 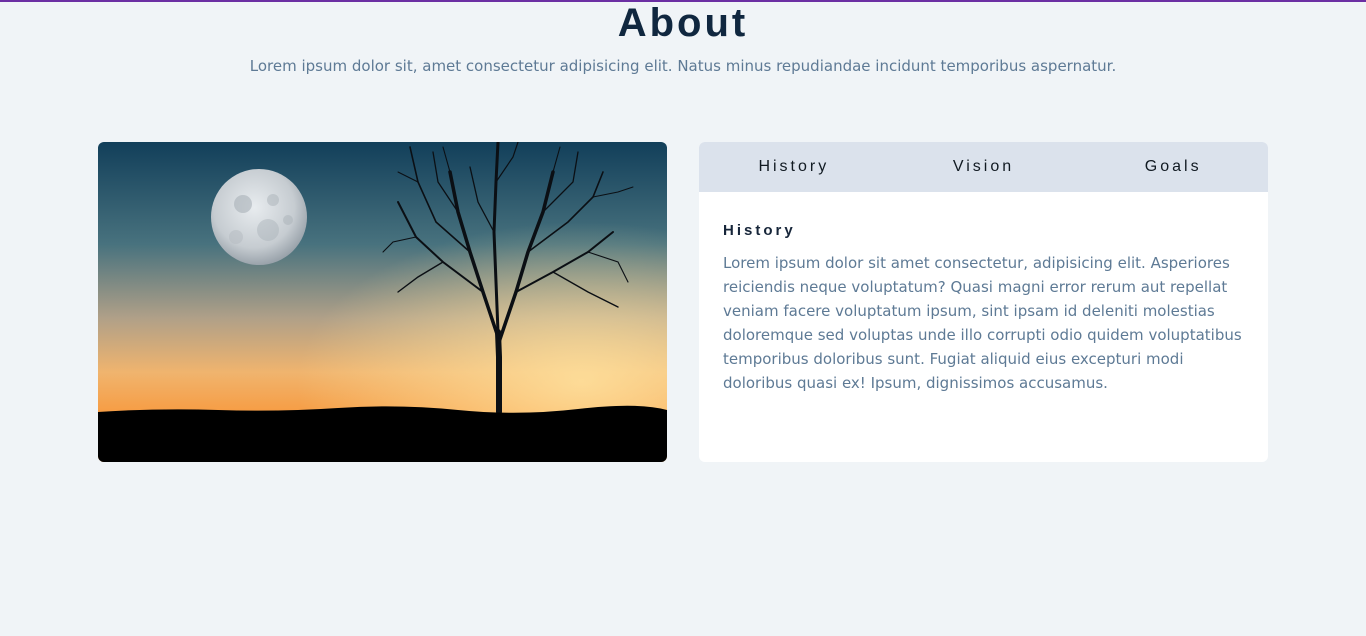 I want to click on moon-shape, so click(x=259, y=217).